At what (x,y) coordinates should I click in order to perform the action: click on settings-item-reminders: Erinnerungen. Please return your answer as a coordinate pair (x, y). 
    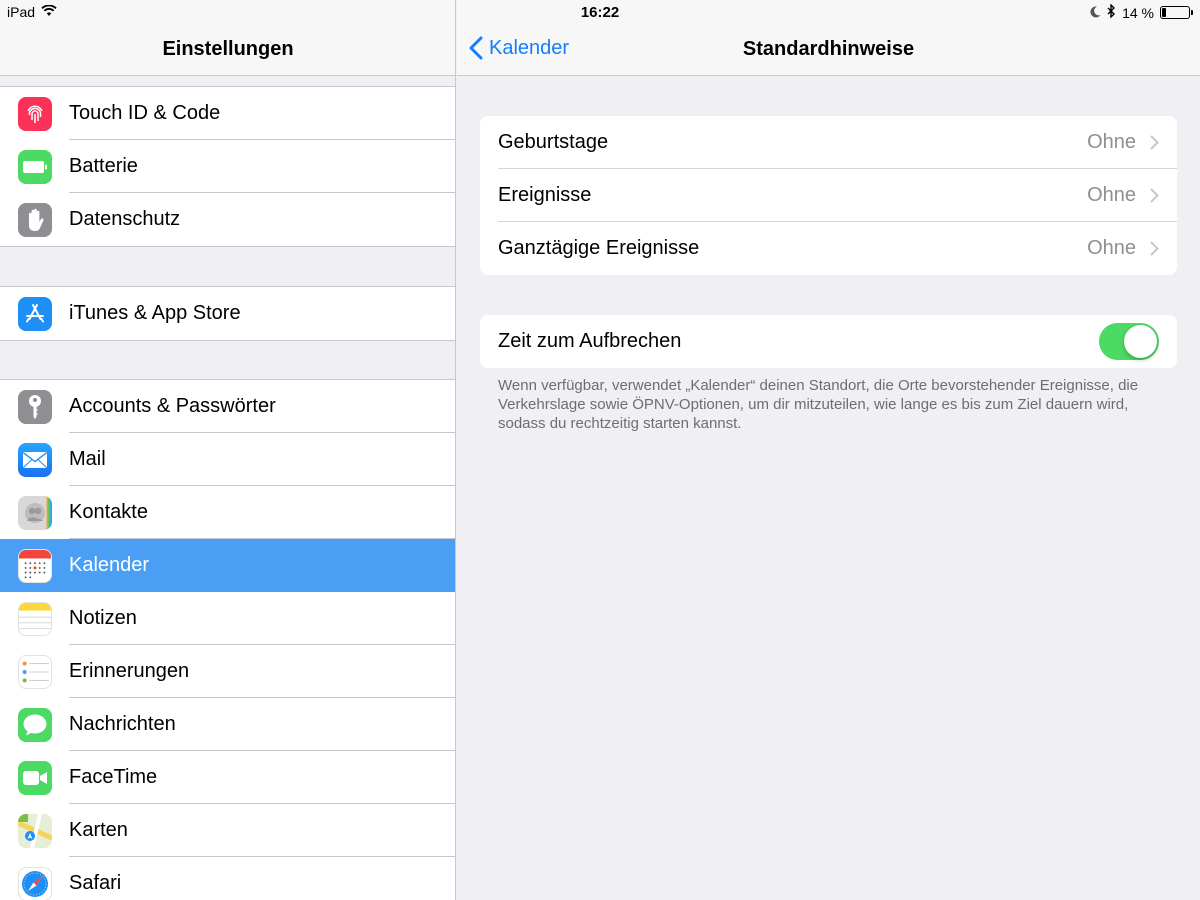
    Looking at the image, I should click on (227, 671).